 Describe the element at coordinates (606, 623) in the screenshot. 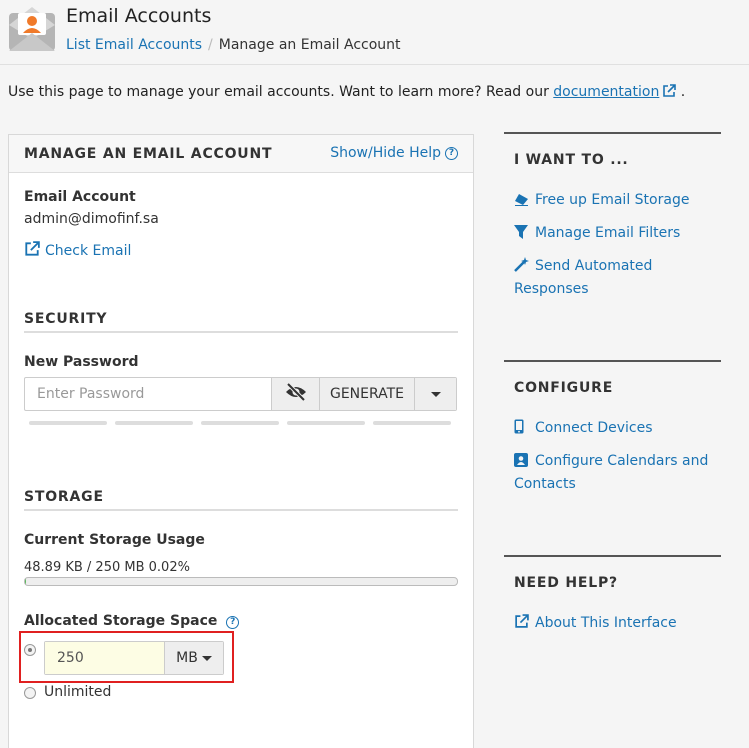

I see `about-interface-label: About This Interface` at that location.